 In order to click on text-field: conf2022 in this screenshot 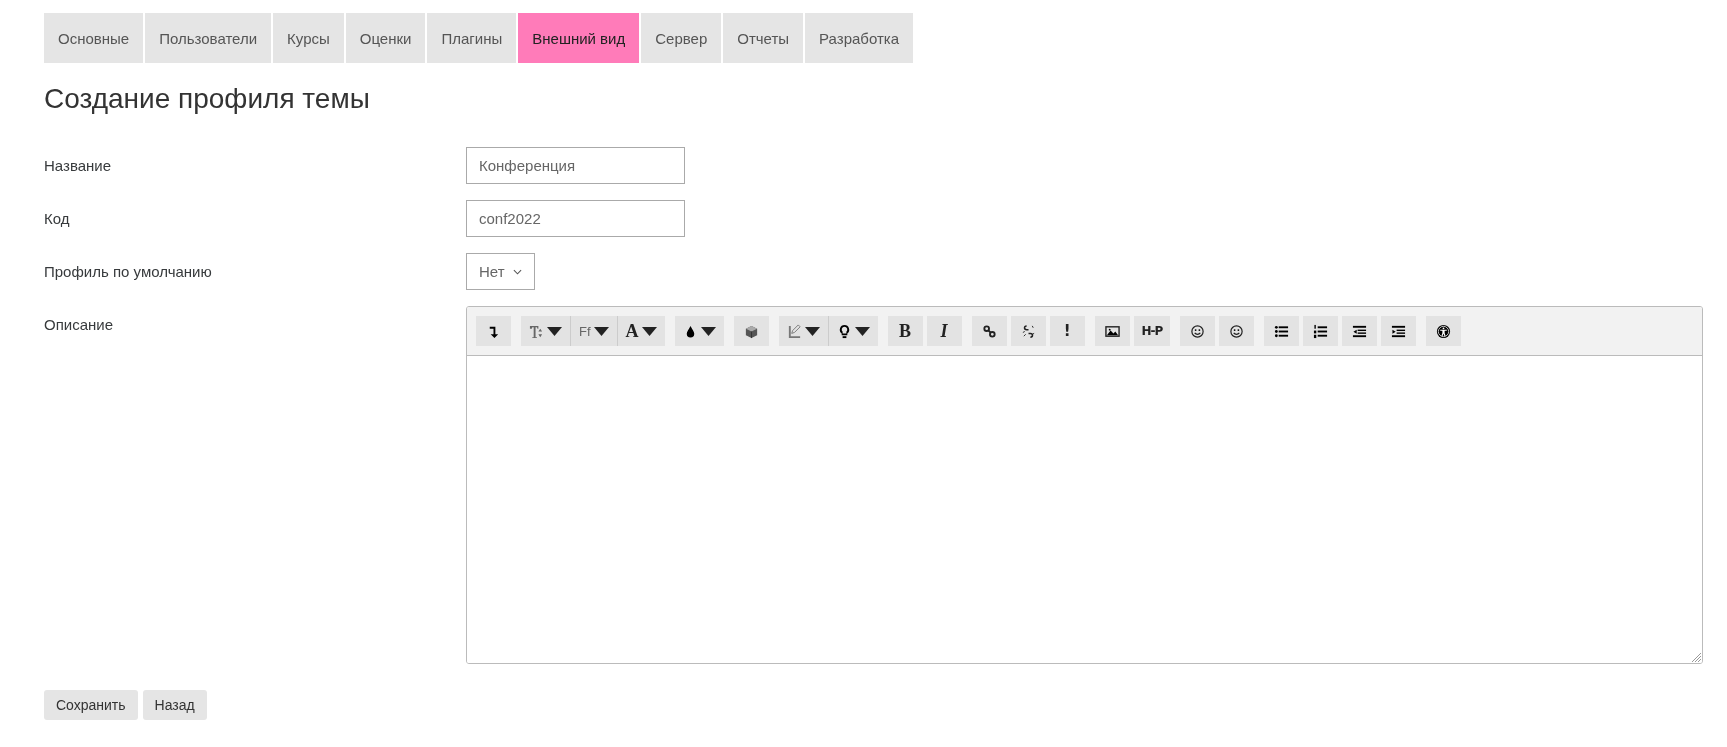, I will do `click(575, 218)`.